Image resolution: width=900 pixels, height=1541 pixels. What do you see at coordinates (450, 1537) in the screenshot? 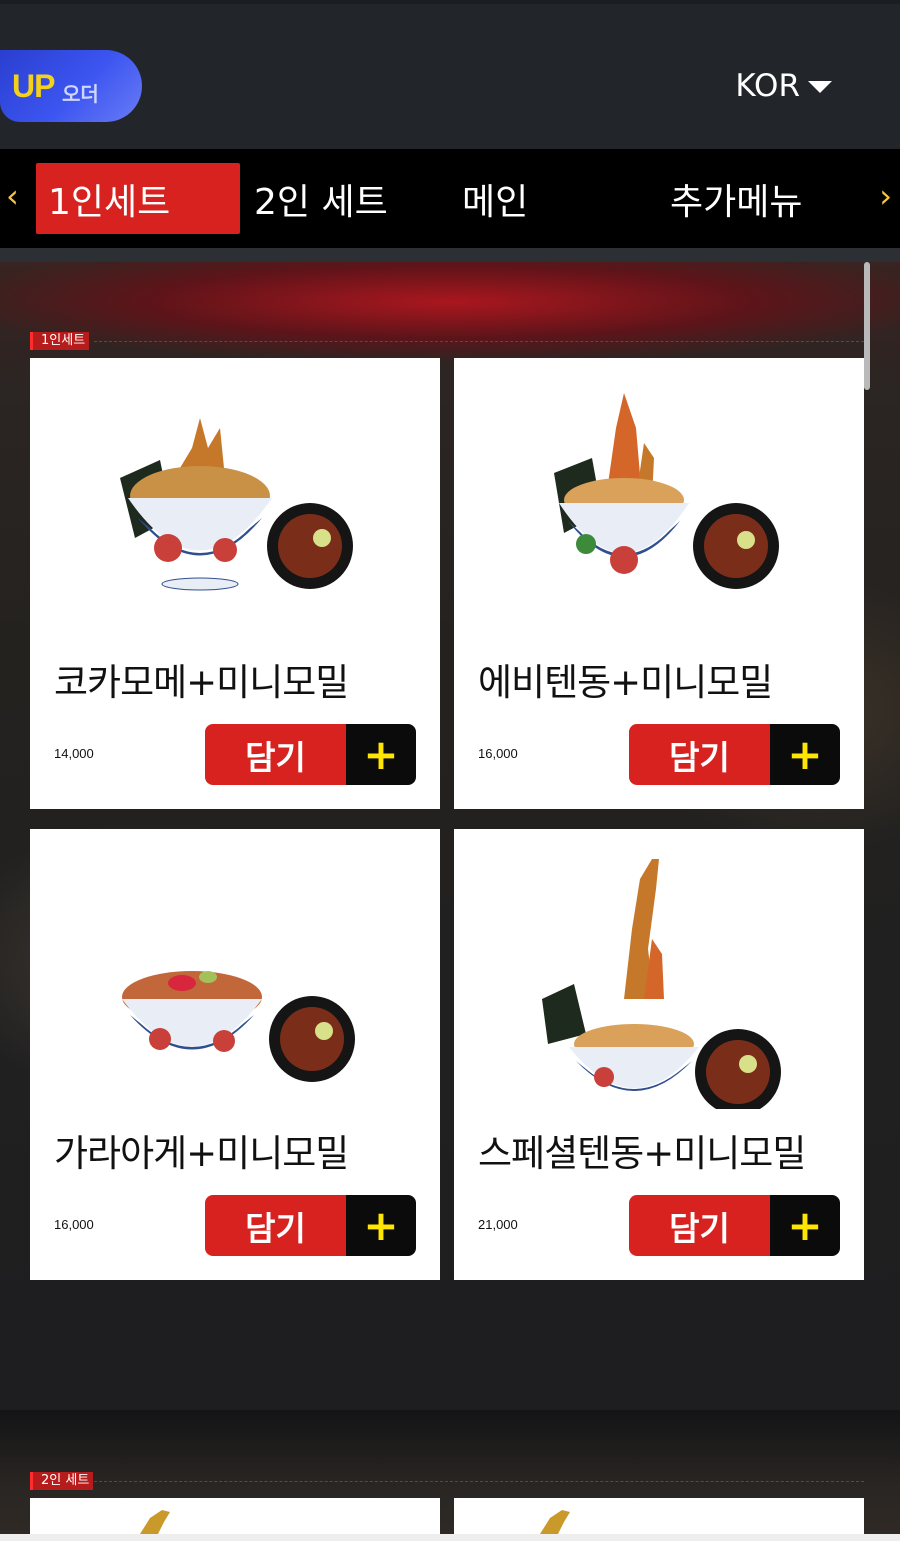
I see `bottom-edge` at bounding box center [450, 1537].